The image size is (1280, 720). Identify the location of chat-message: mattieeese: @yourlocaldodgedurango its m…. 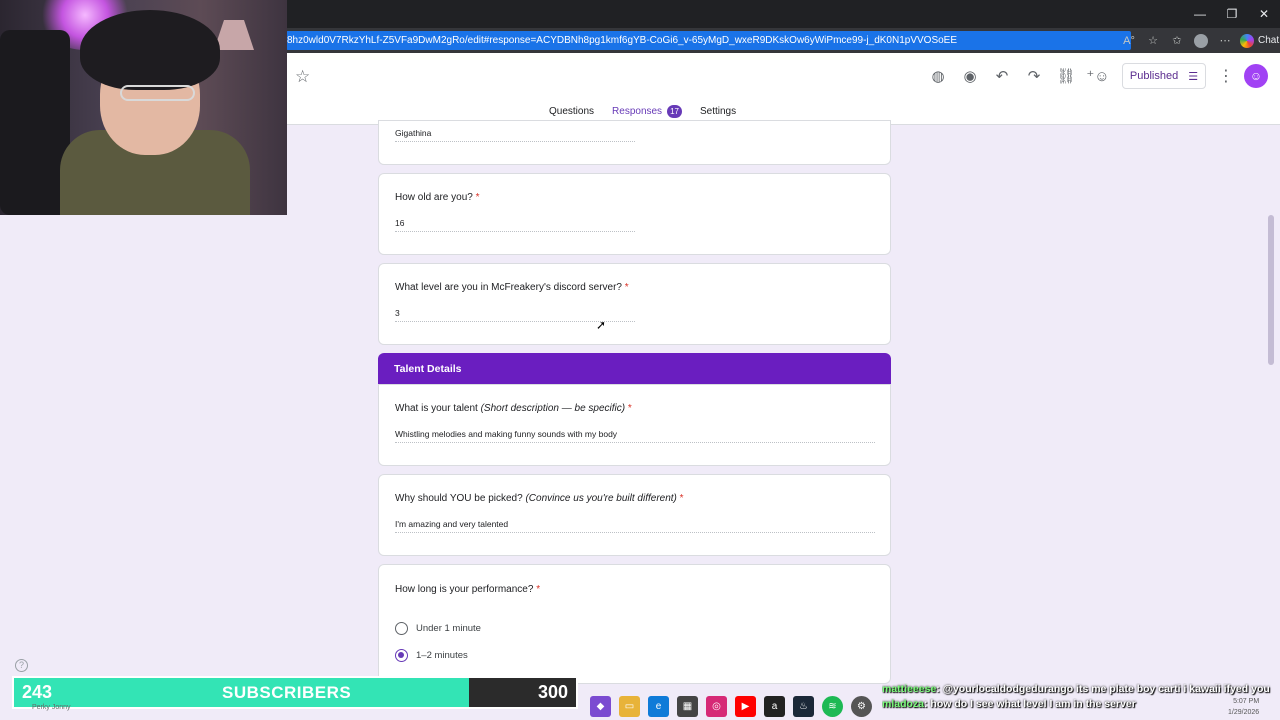
(1081, 690).